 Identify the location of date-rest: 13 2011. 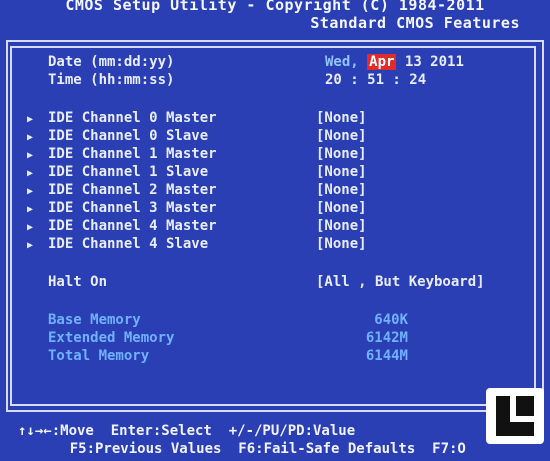
(434, 62).